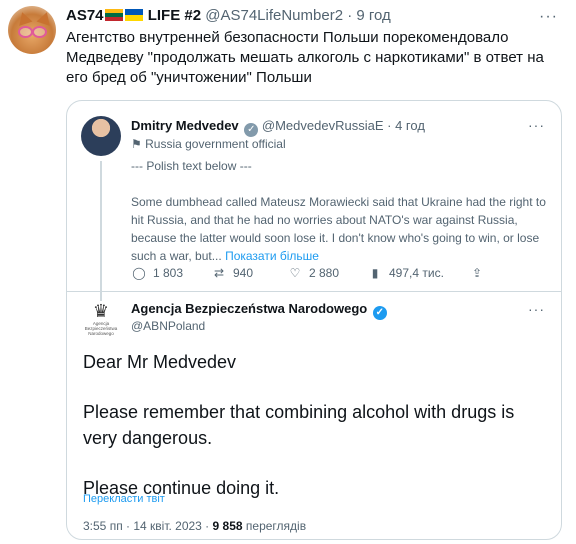 Image resolution: width=576 pixels, height=544 pixels. What do you see at coordinates (375, 273) in the screenshot?
I see `analytics-icon: ▮` at bounding box center [375, 273].